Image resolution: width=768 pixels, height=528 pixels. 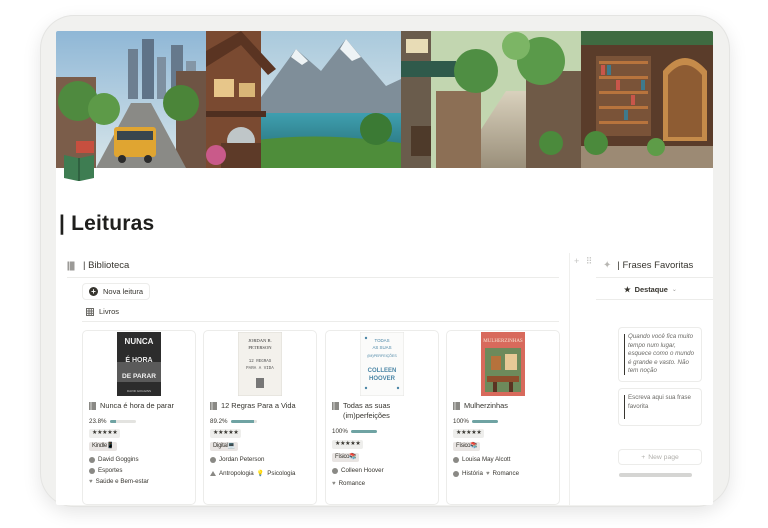 What do you see at coordinates (456, 473) in the screenshot?
I see `columns-icon` at bounding box center [456, 473].